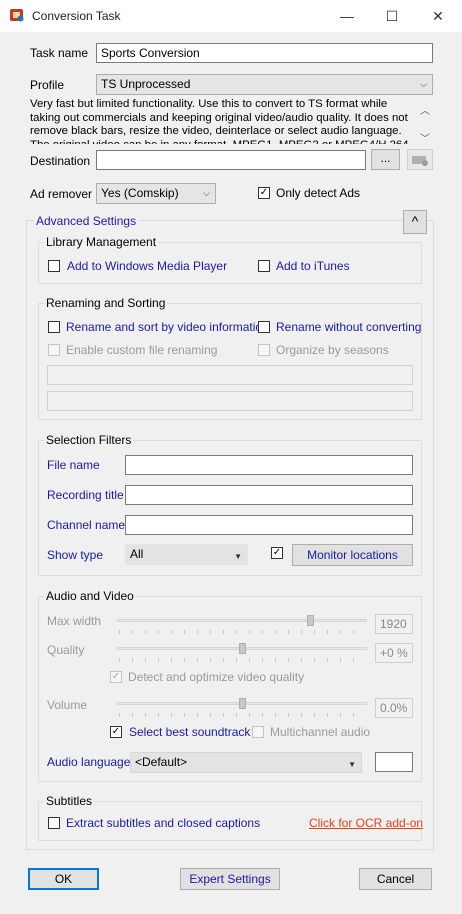 Image resolution: width=462 pixels, height=914 pixels. I want to click on collapse-advanced-button: ^, so click(415, 222).